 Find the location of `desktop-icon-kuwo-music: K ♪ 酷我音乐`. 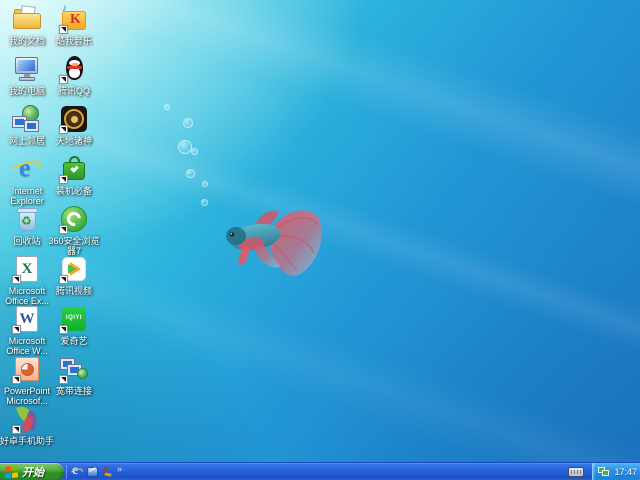

desktop-icon-kuwo-music: K ♪ 酷我音乐 is located at coordinates (74, 24).